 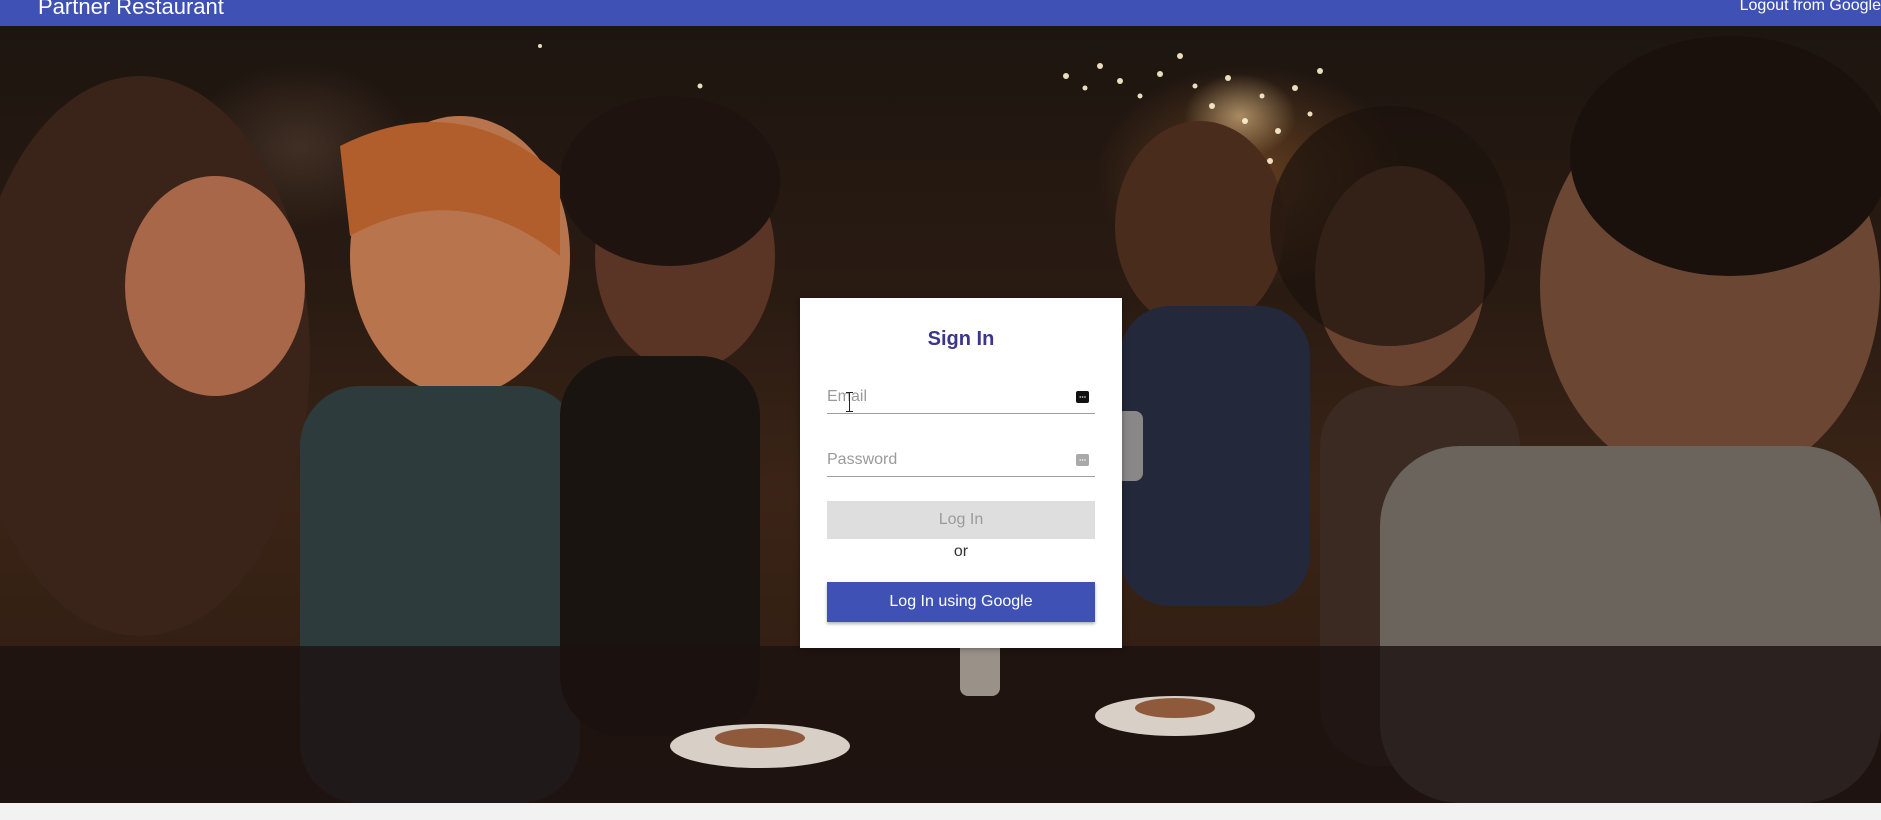 I want to click on google-login-button: Log In using Google, so click(x=961, y=602).